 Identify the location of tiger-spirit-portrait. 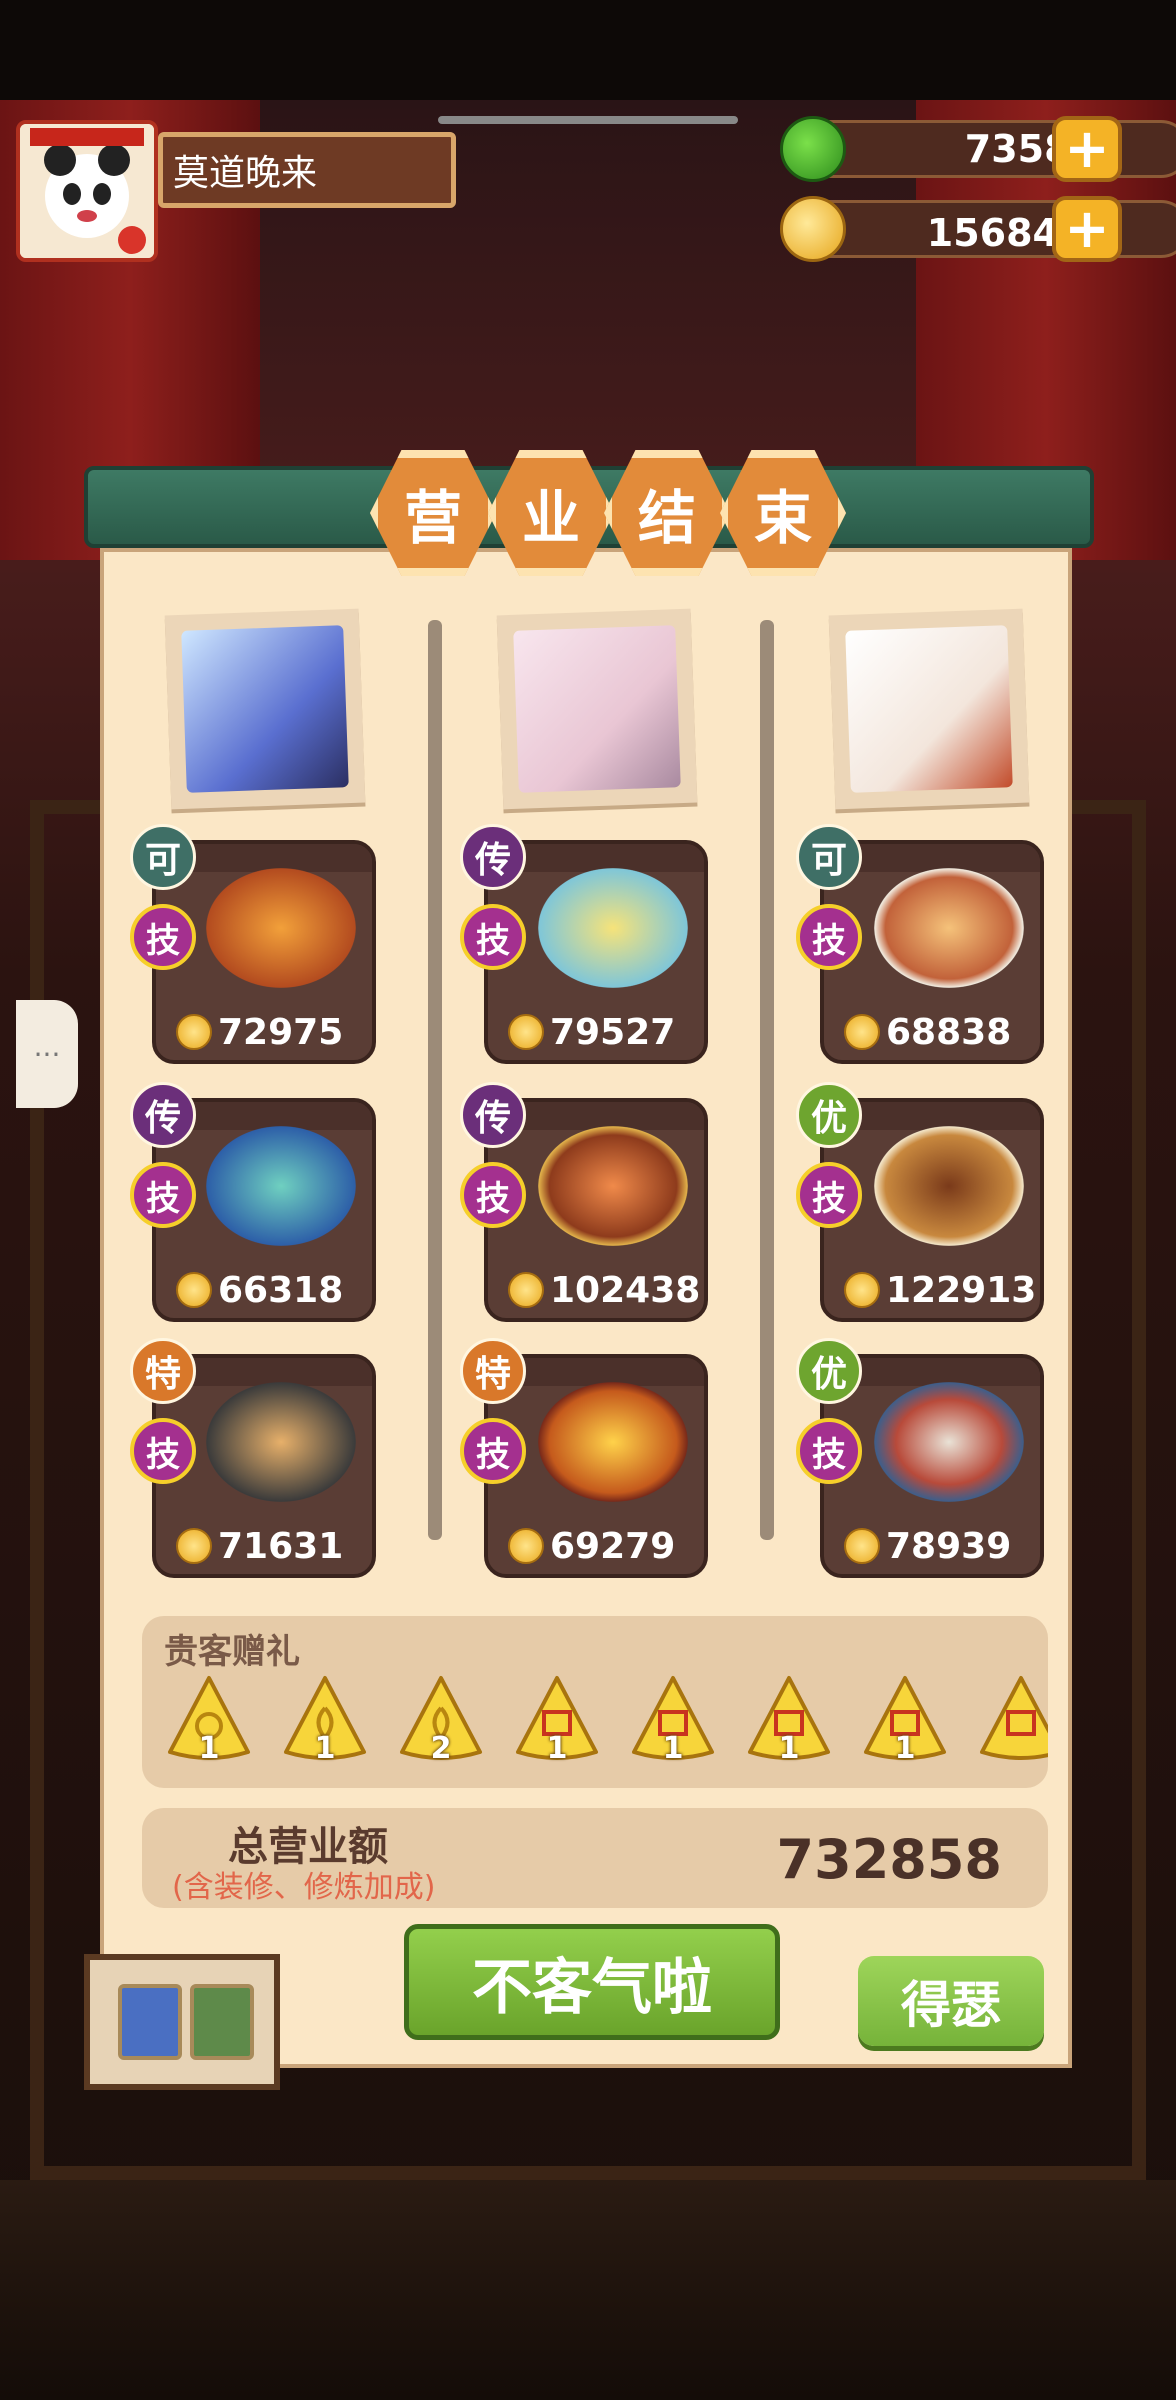
(929, 709).